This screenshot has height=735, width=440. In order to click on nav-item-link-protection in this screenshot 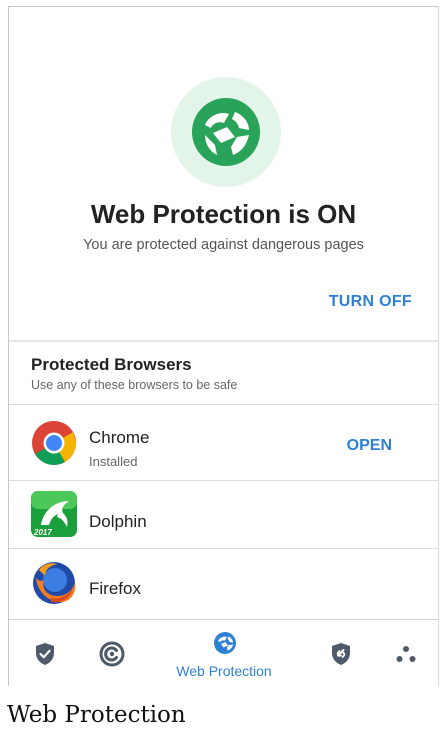, I will do `click(341, 653)`.